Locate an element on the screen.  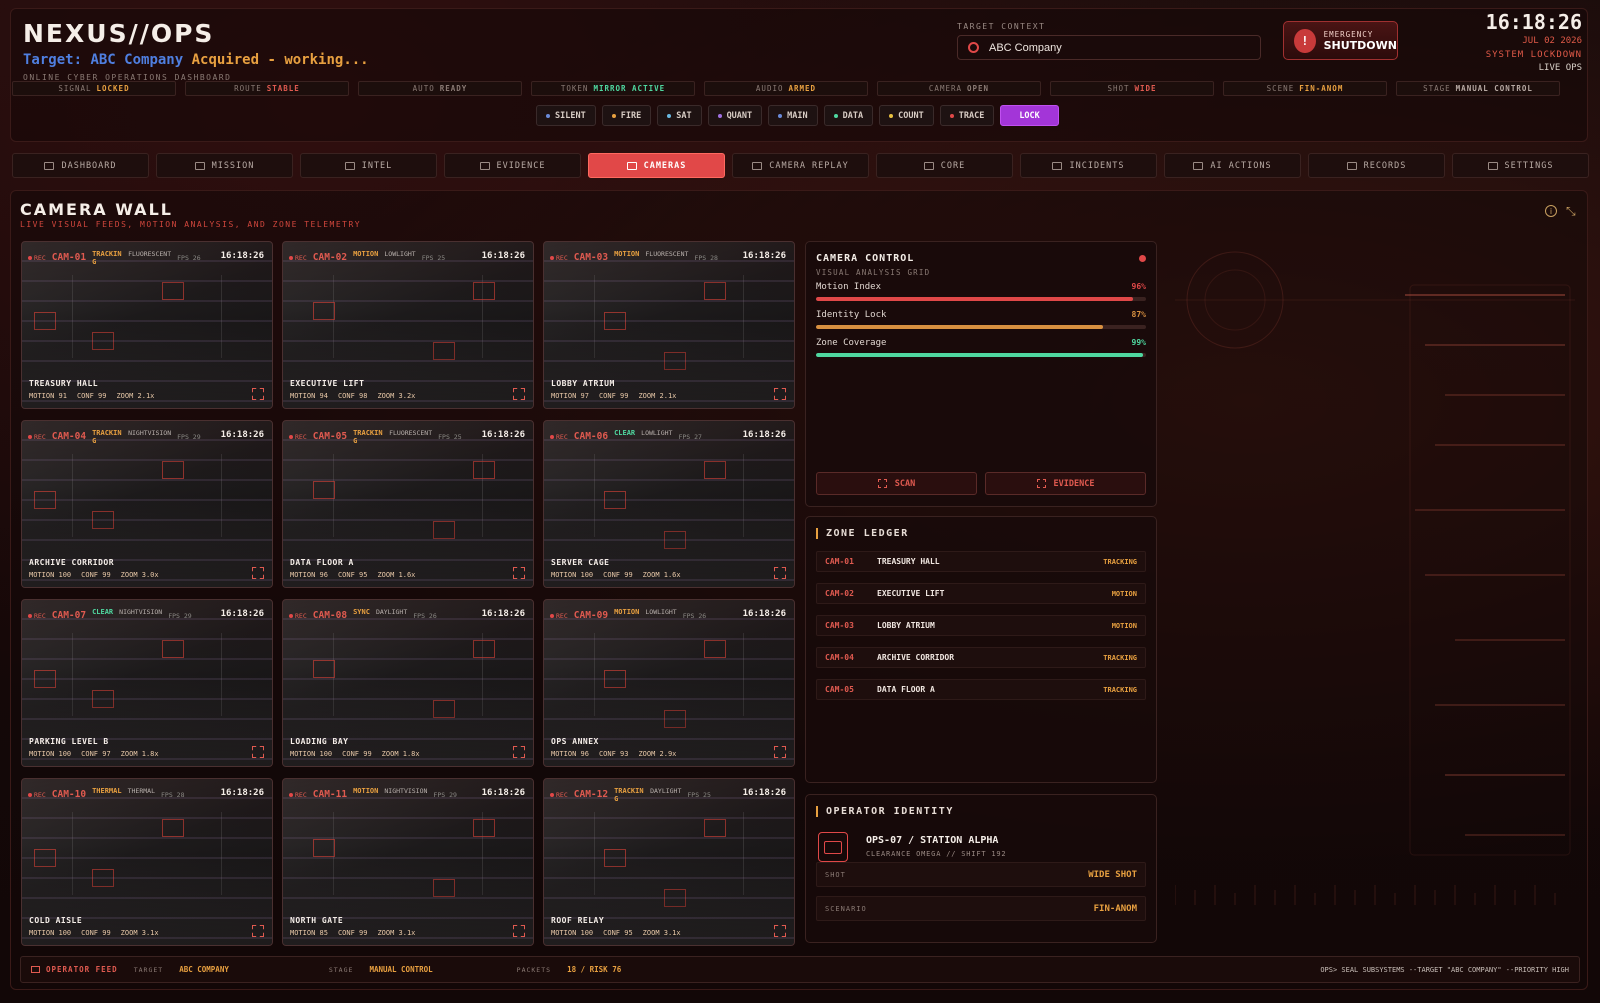
mode-label: TRACE is located at coordinates (971, 115).